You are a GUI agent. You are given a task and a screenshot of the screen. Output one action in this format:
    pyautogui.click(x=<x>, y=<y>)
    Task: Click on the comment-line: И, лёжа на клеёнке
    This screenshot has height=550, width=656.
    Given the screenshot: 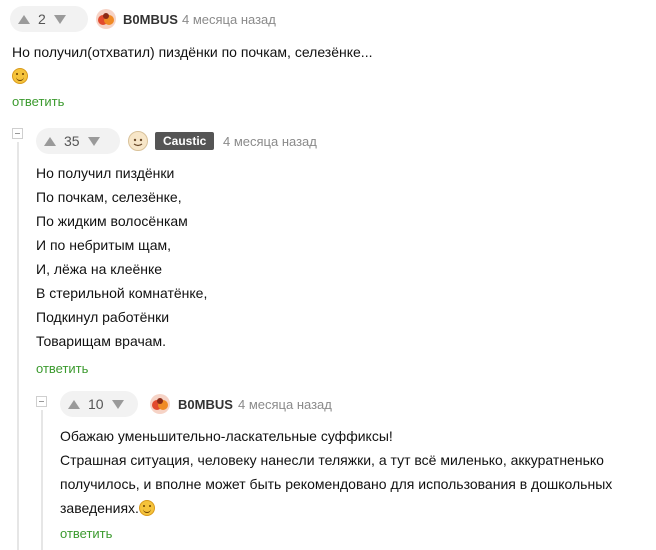 What is the action you would take?
    pyautogui.click(x=99, y=269)
    